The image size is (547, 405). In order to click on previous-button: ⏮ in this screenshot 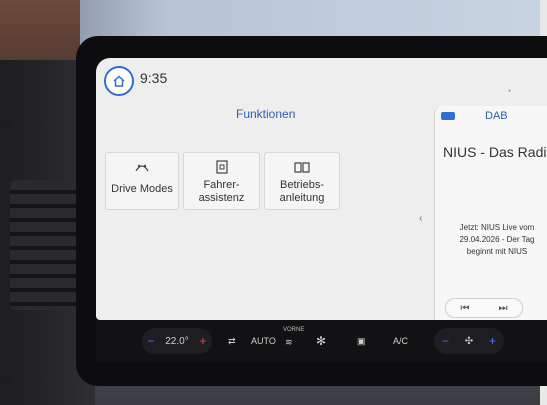, I will do `click(465, 308)`.